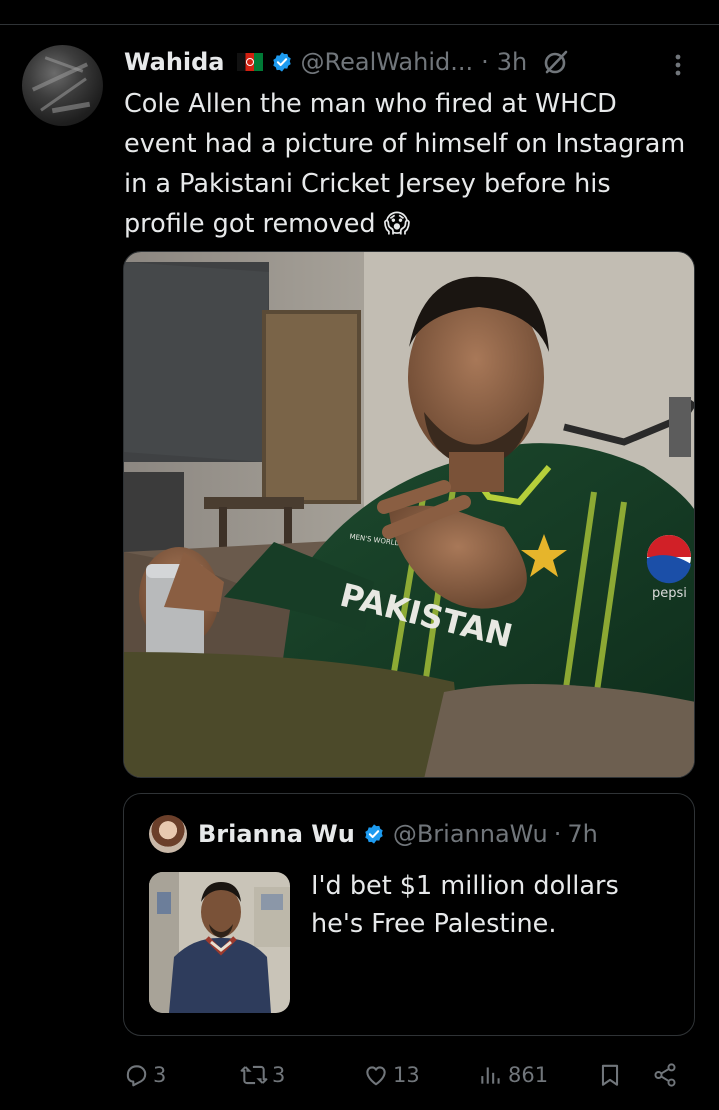 The height and width of the screenshot is (1110, 719). Describe the element at coordinates (279, 1075) in the screenshot. I see `repost-count: 3` at that location.